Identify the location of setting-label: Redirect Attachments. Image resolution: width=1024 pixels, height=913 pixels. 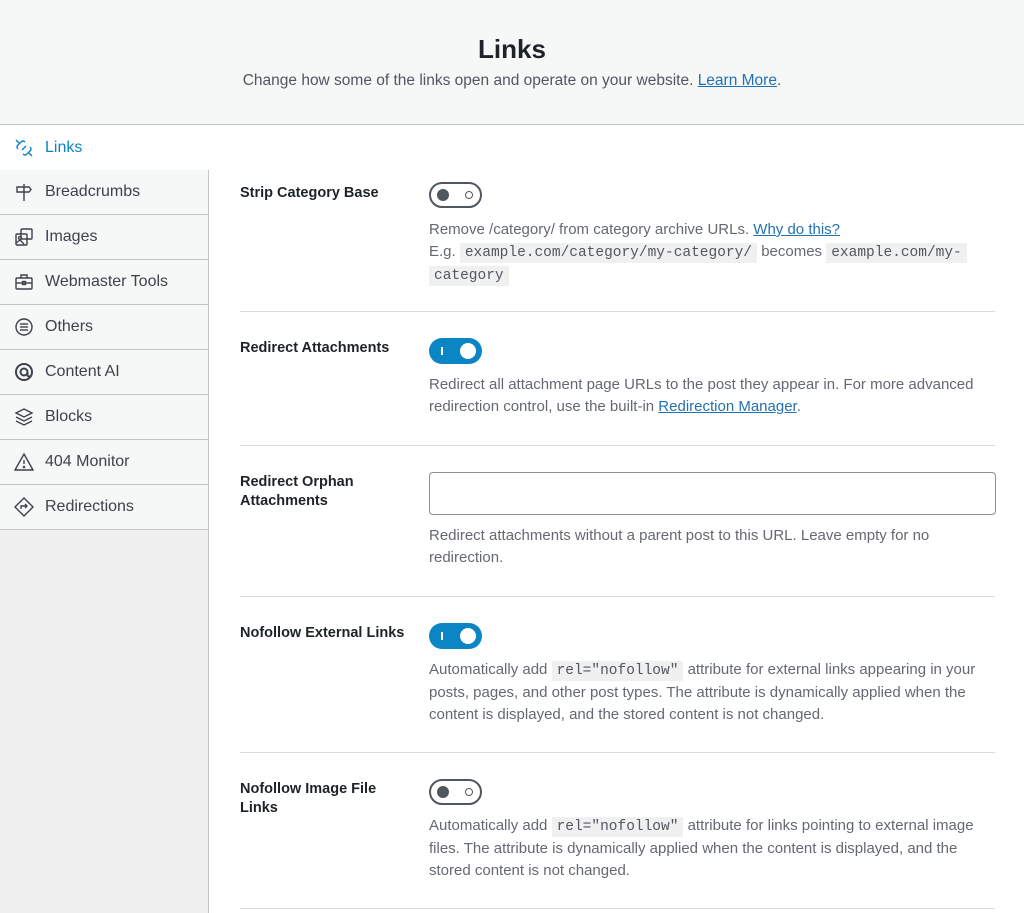
(315, 348).